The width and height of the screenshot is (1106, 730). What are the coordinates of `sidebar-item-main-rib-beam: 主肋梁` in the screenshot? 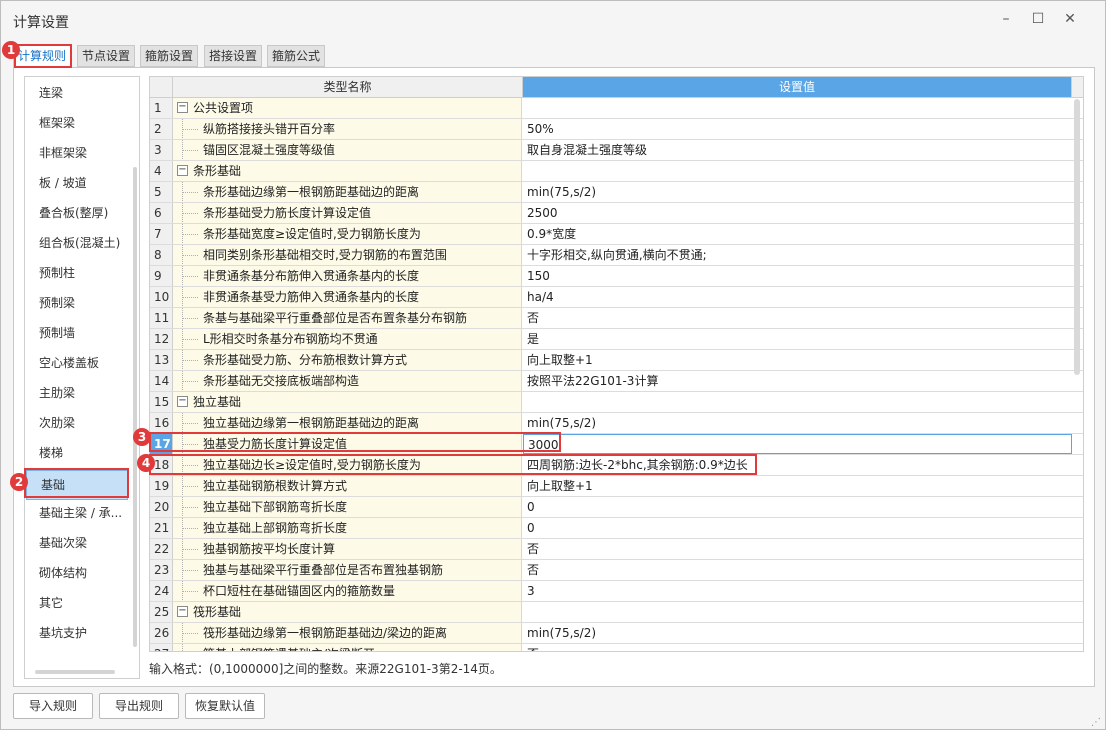 It's located at (83, 393).